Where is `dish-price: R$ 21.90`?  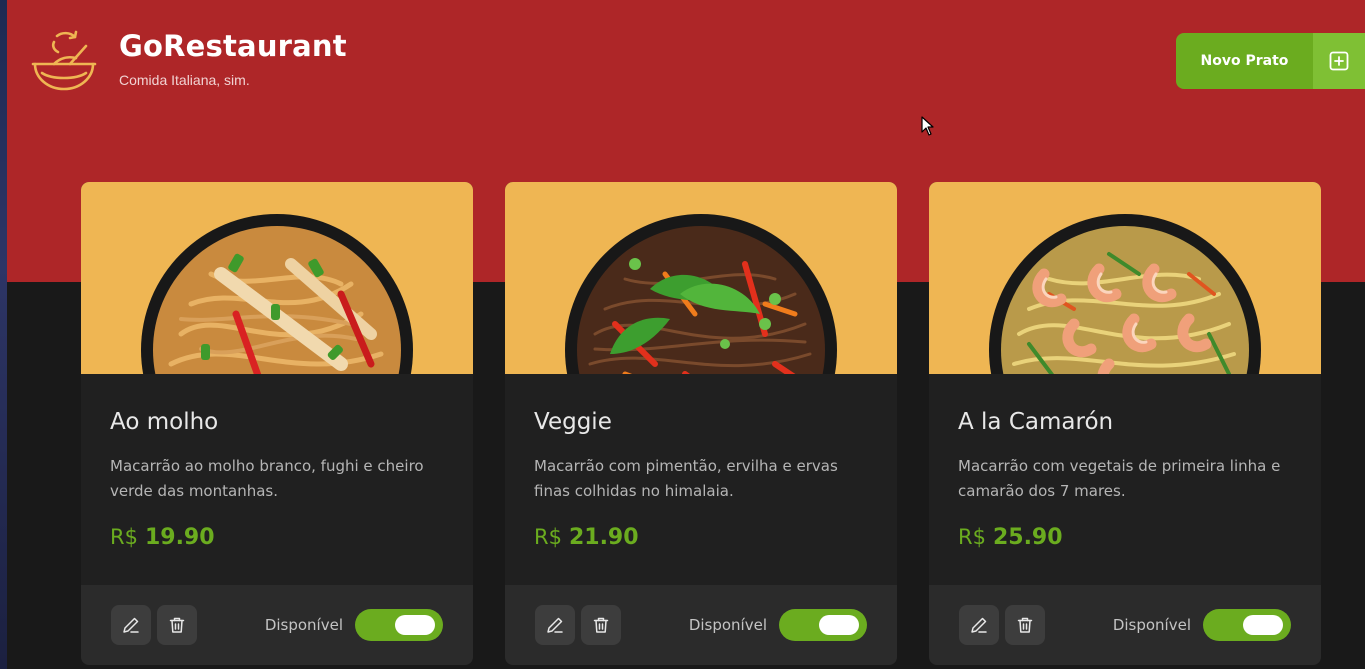 dish-price: R$ 21.90 is located at coordinates (701, 537).